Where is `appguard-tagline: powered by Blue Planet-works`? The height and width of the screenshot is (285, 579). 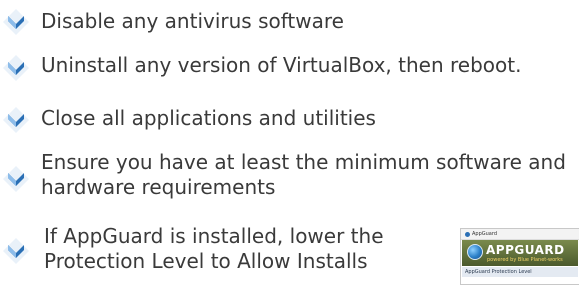
appguard-tagline: powered by Blue Planet-works is located at coordinates (525, 260).